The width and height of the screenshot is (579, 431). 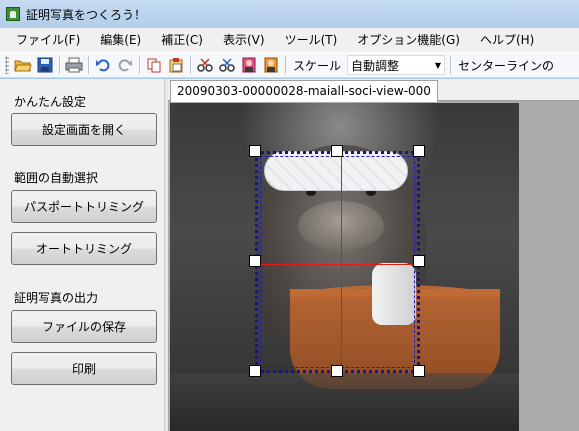 I want to click on app-icon, so click(x=13, y=14).